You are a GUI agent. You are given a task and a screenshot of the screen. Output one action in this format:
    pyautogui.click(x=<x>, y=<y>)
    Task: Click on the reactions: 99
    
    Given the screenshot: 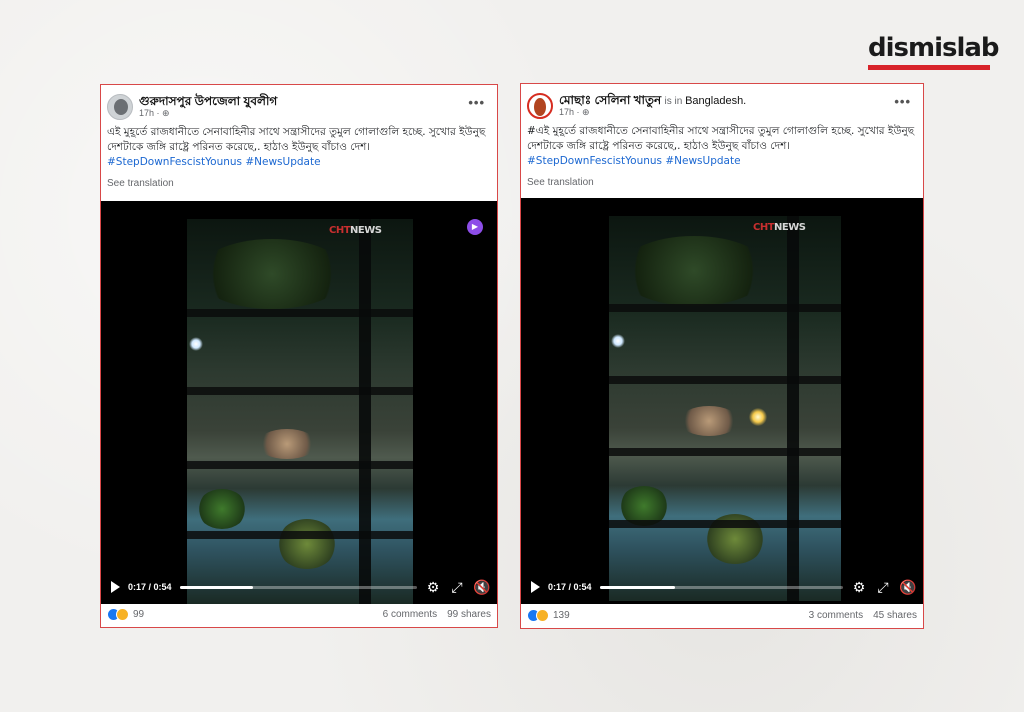 What is the action you would take?
    pyautogui.click(x=126, y=614)
    